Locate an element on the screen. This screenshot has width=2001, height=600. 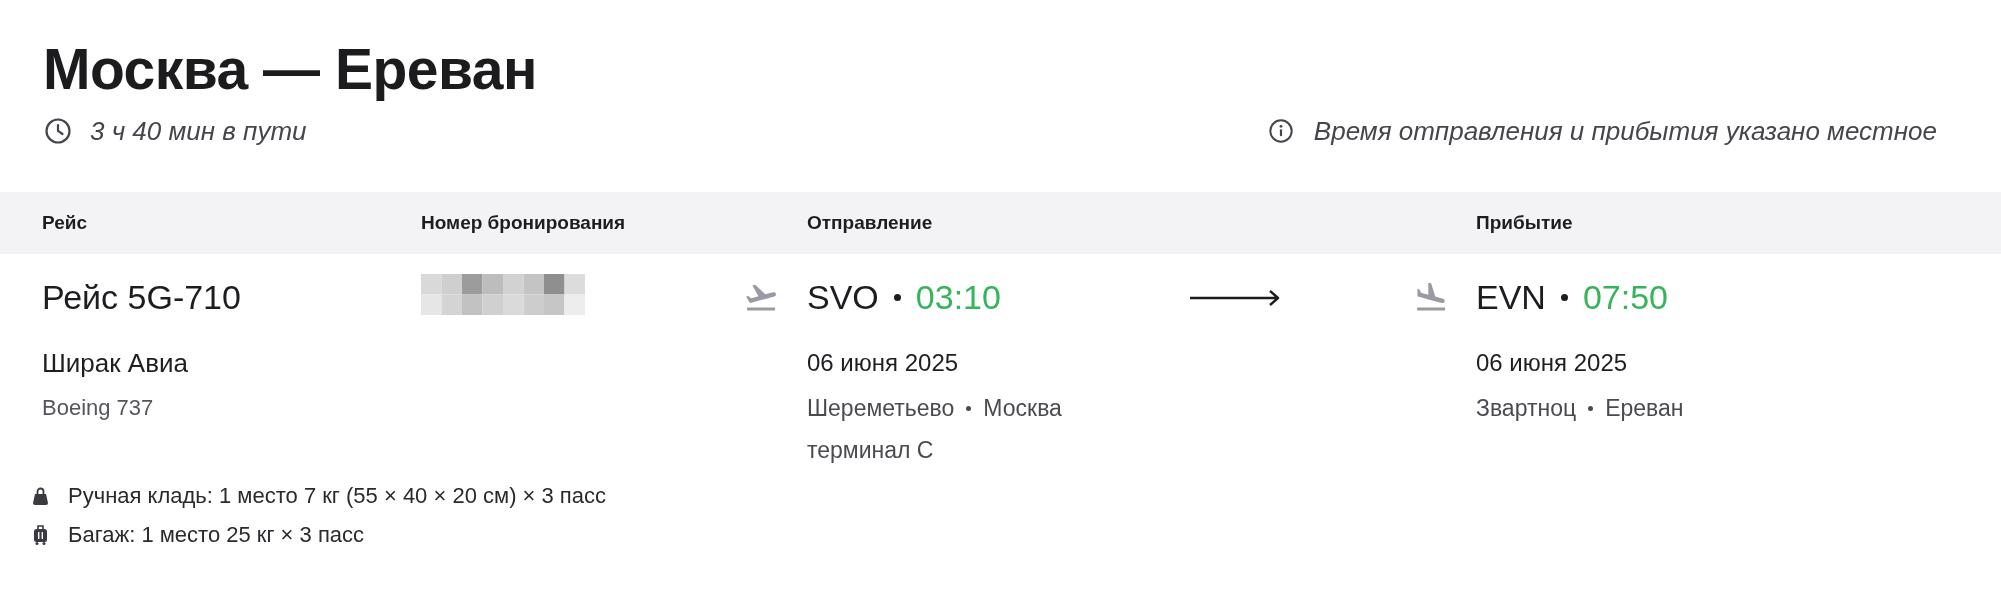
handbag-icon is located at coordinates (40, 495).